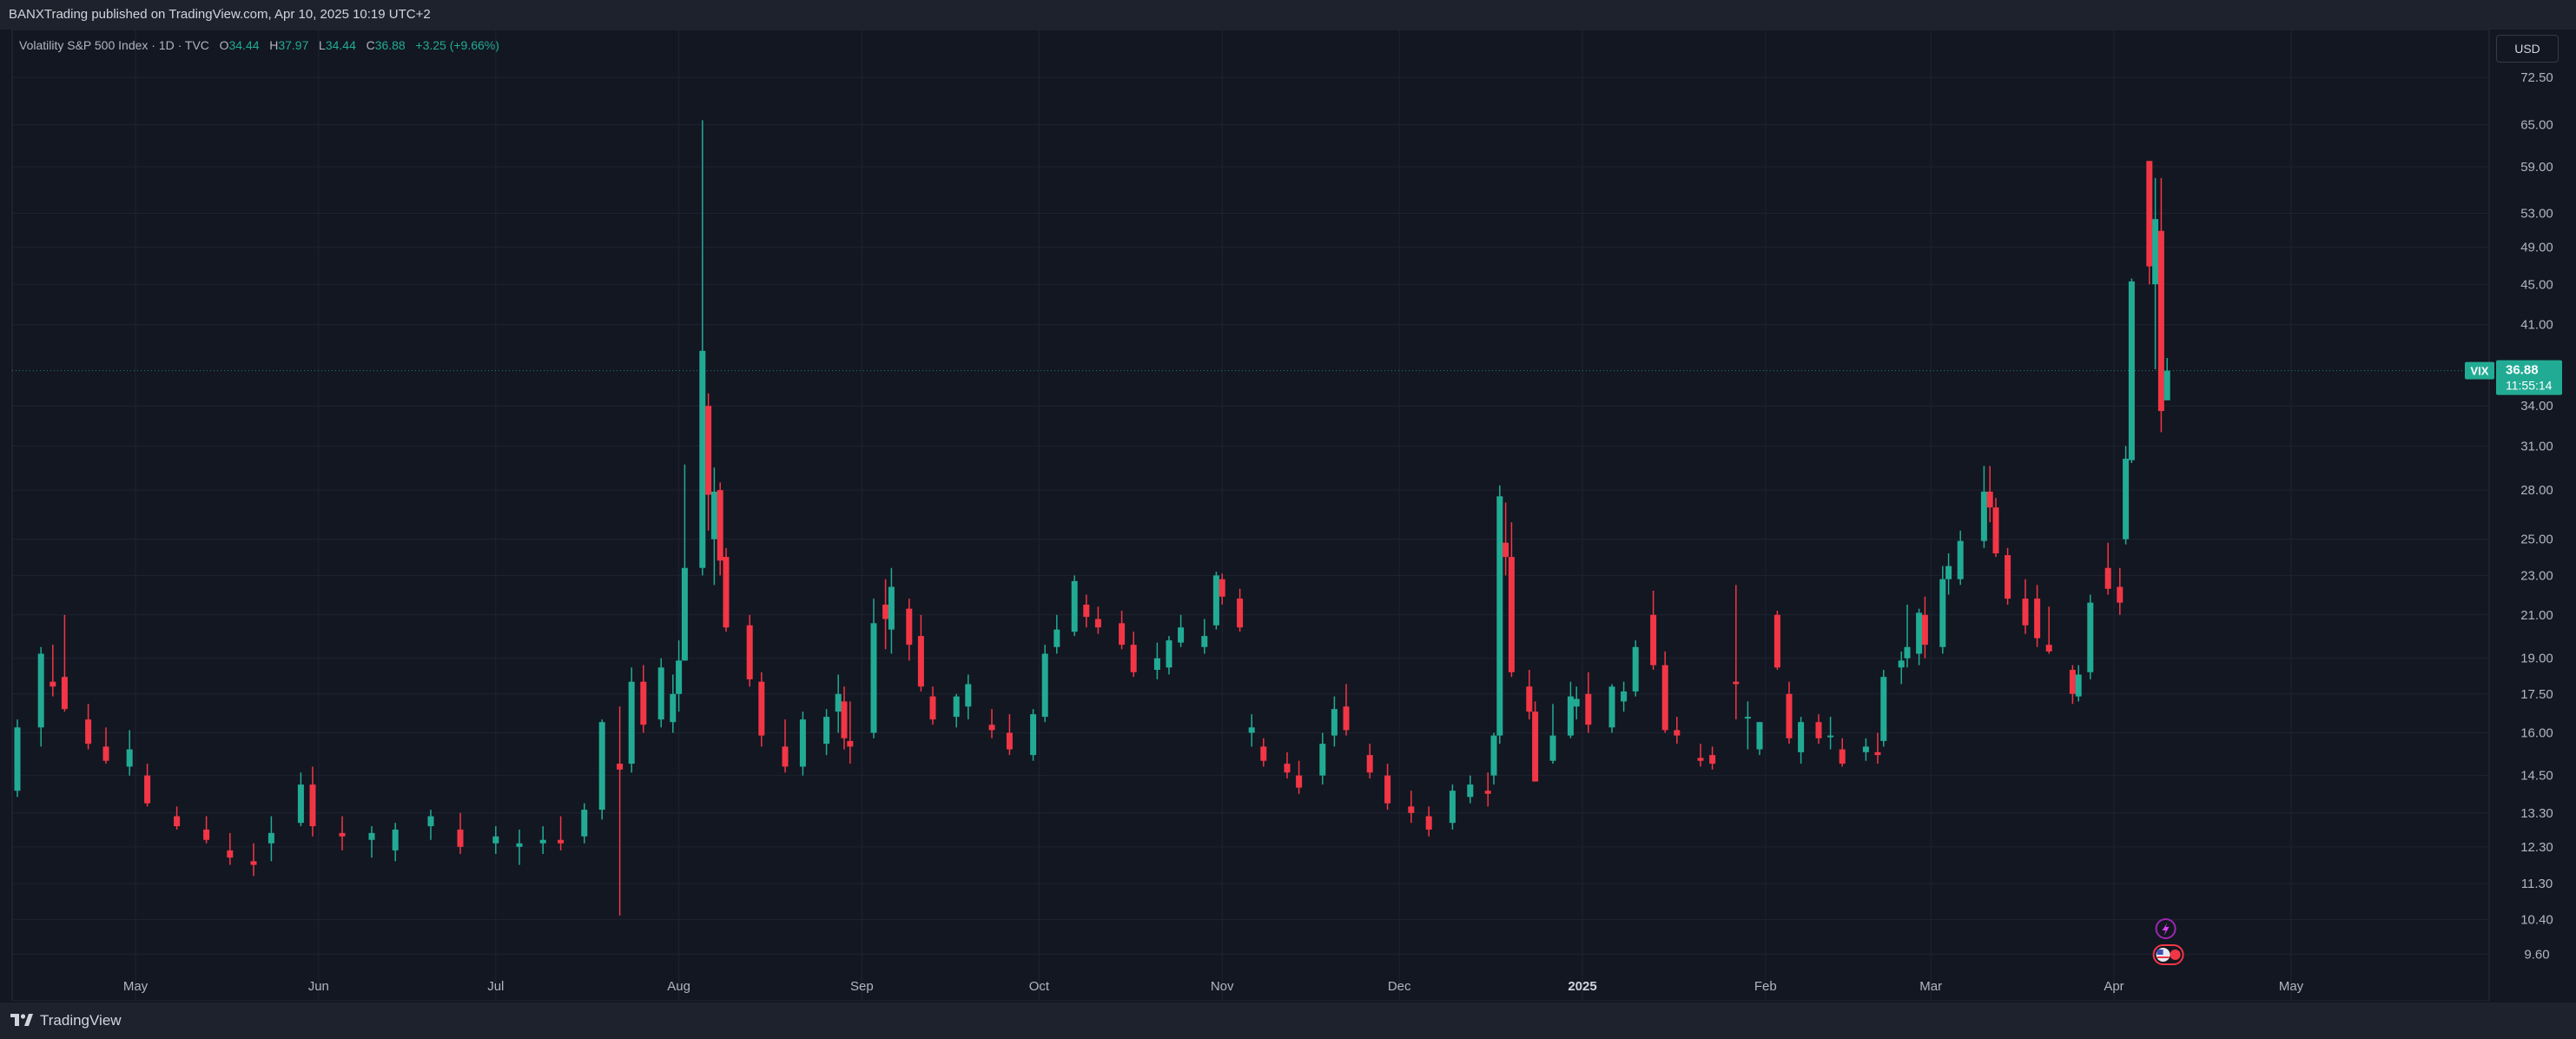 The image size is (2576, 1039). Describe the element at coordinates (679, 986) in the screenshot. I see `x-tick-label: Aug` at that location.